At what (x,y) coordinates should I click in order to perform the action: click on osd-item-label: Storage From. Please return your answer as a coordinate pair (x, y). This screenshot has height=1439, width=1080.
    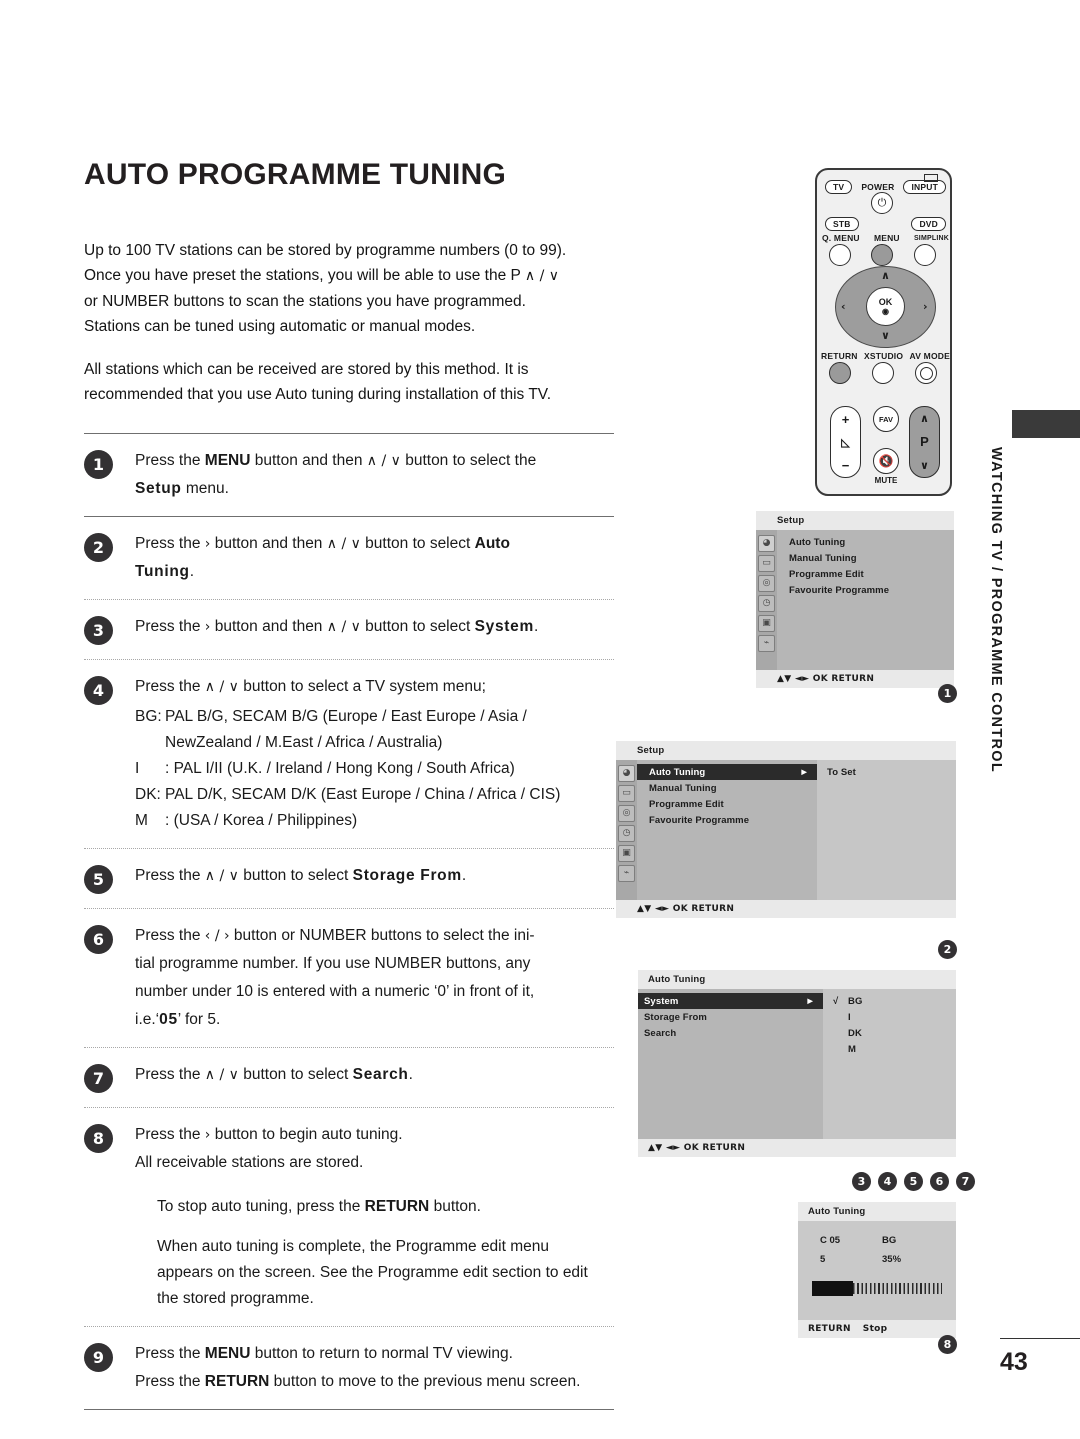
    Looking at the image, I should click on (675, 1017).